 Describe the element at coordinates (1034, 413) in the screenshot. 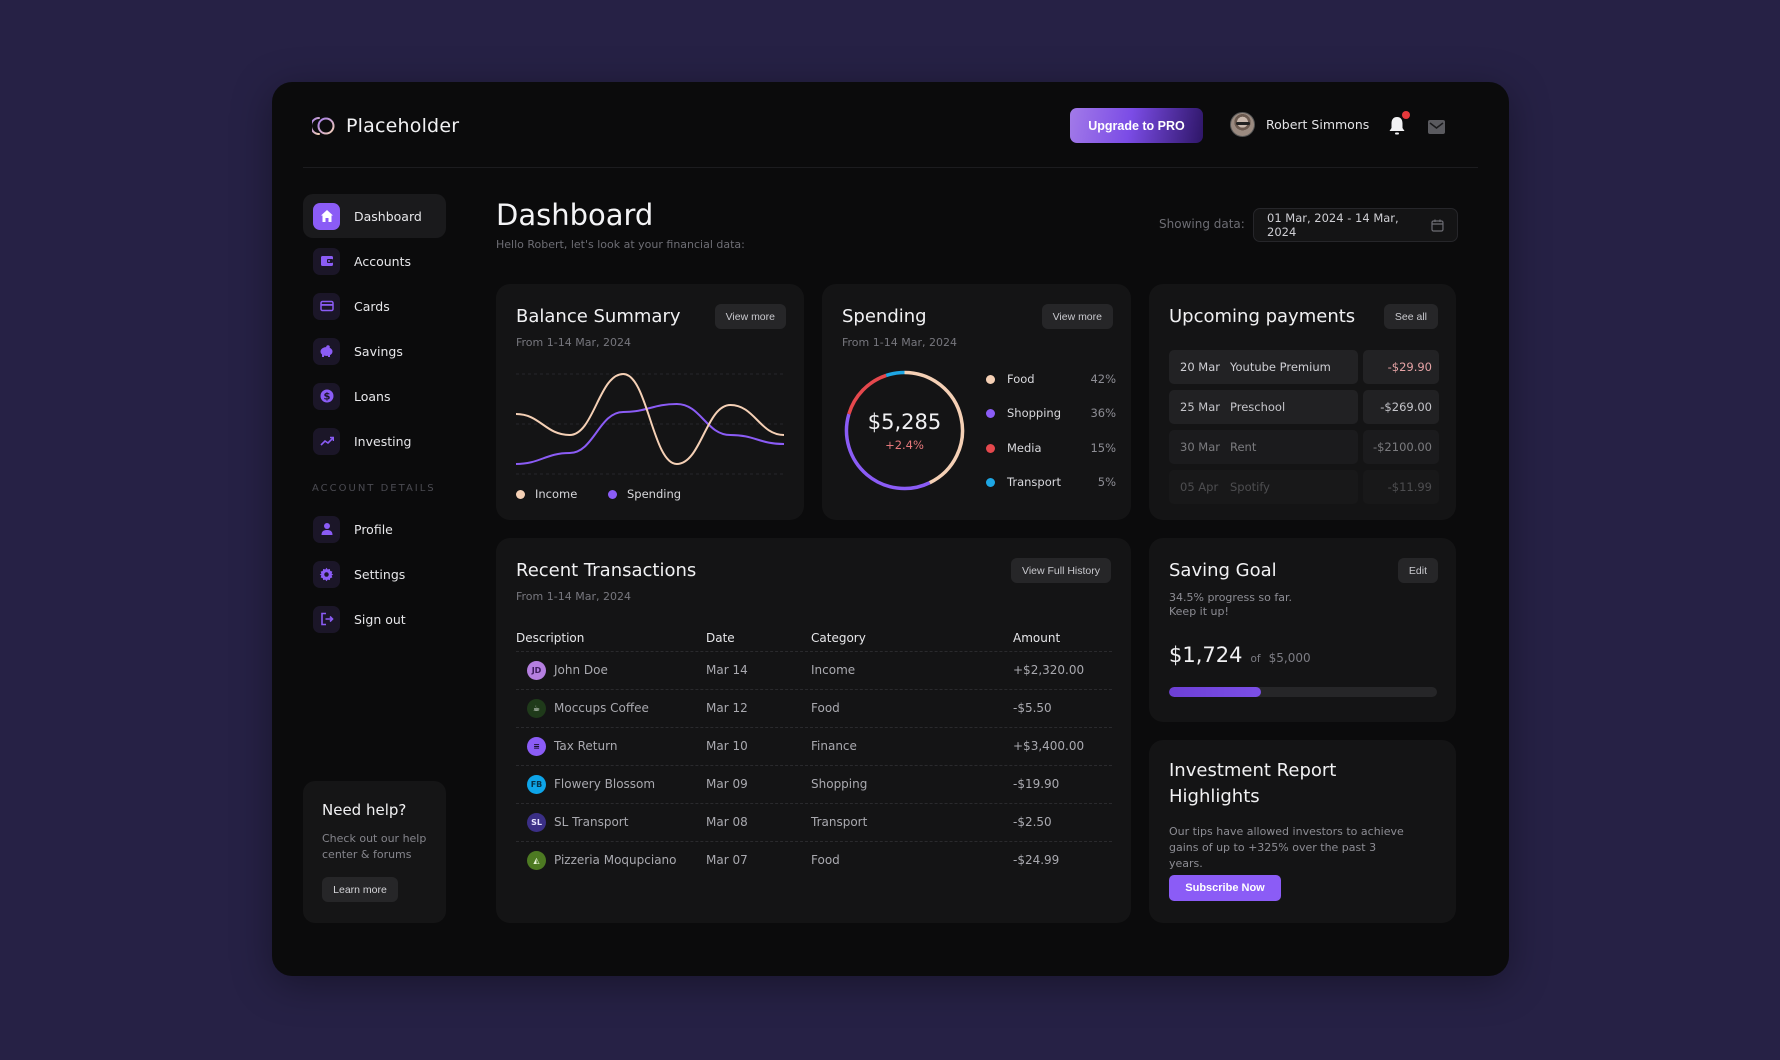

I see `category-label: Shopping` at that location.